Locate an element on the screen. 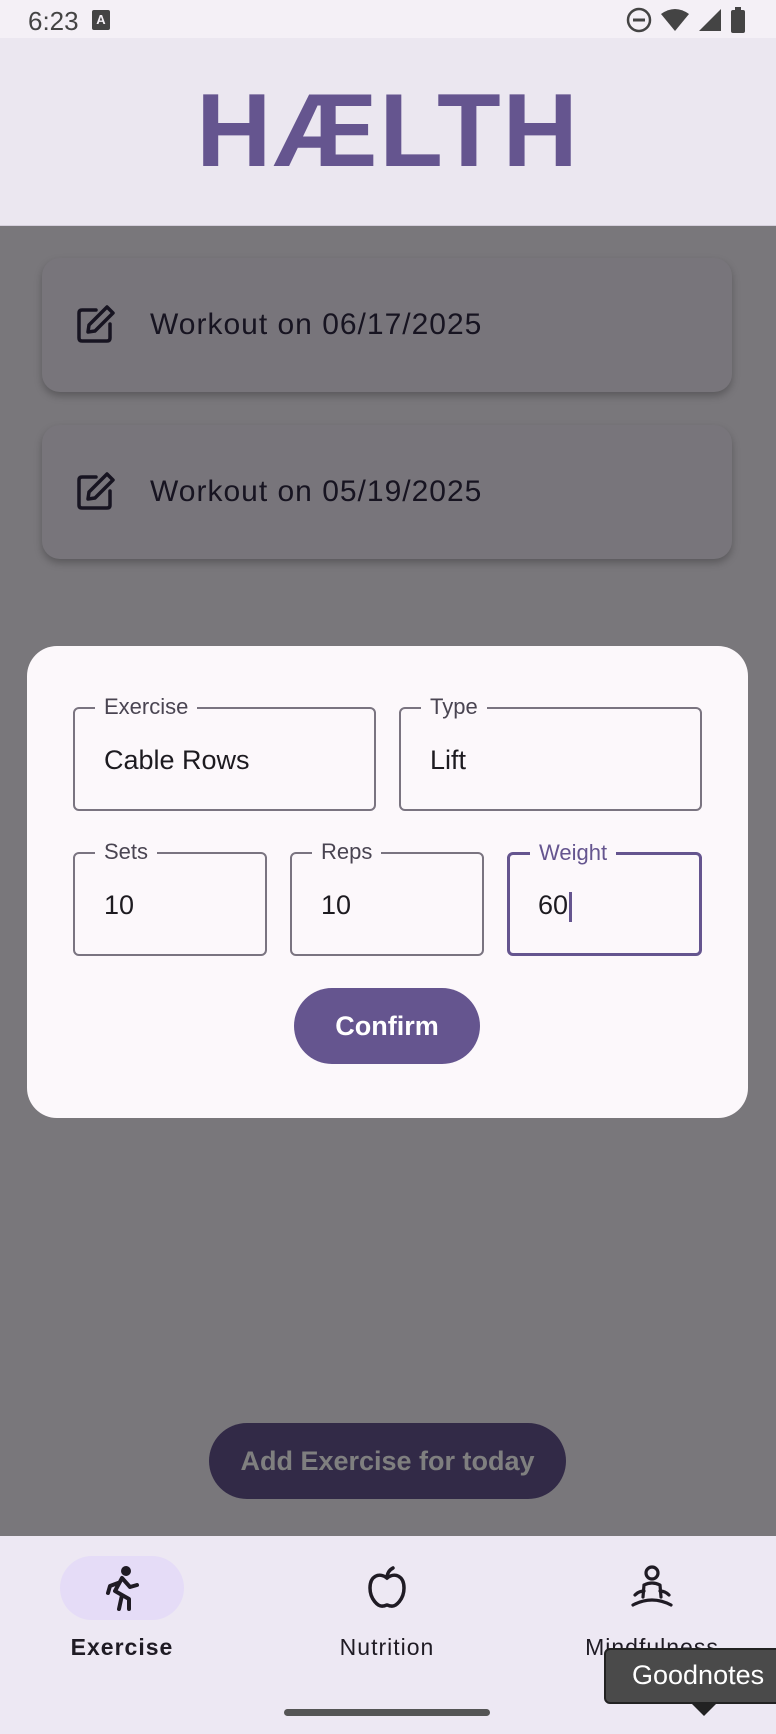 The height and width of the screenshot is (1734, 776). wifi-icon is located at coordinates (675, 20).